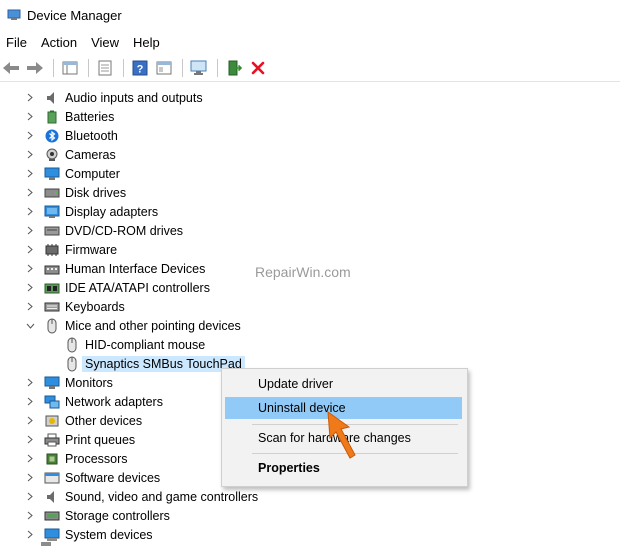  I want to click on tree-item-network: Network adapters, so click(93, 401).